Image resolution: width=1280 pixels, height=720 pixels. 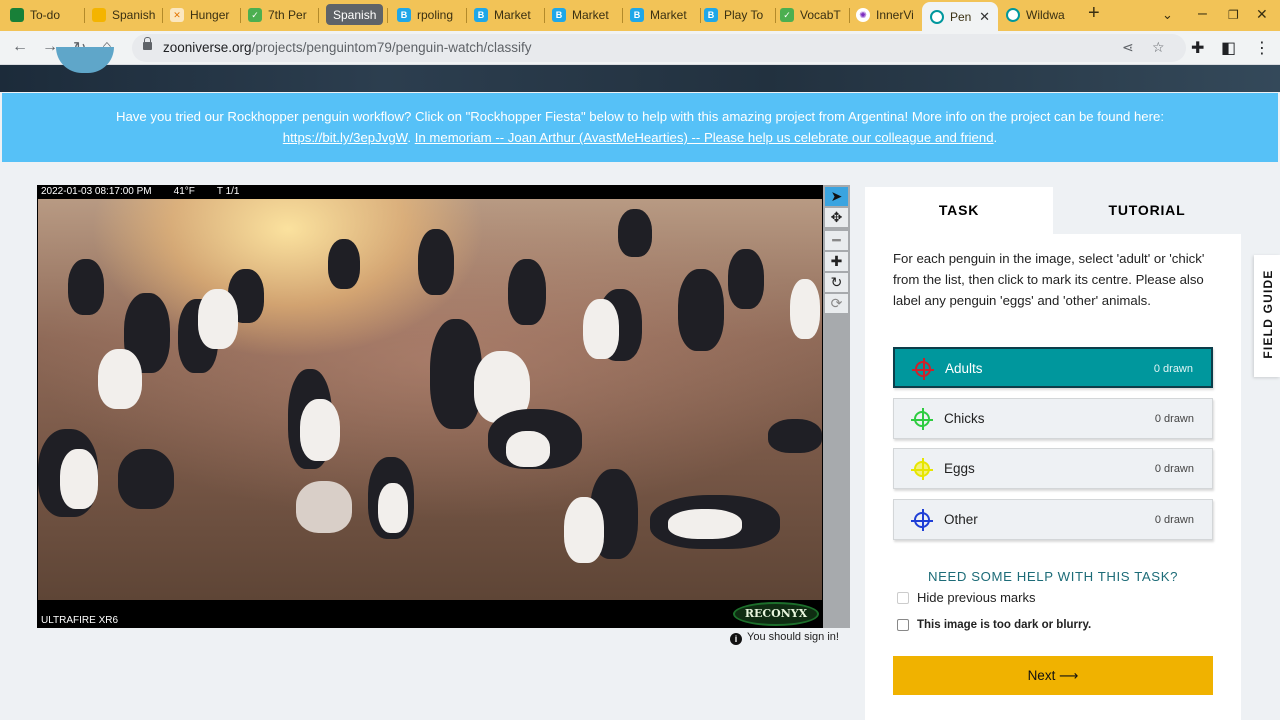 I want to click on crosshair-green-icon, so click(x=922, y=419).